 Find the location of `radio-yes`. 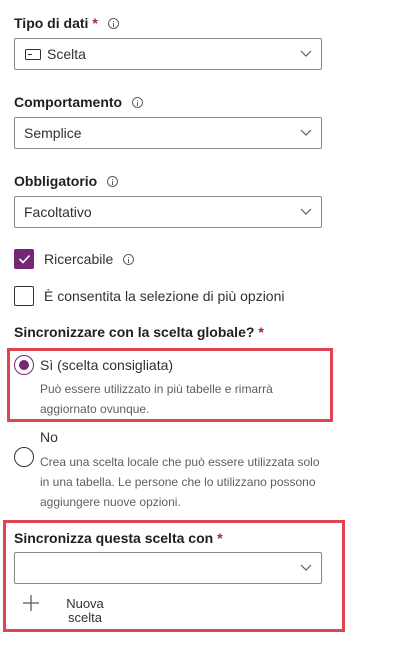

radio-yes is located at coordinates (24, 365).